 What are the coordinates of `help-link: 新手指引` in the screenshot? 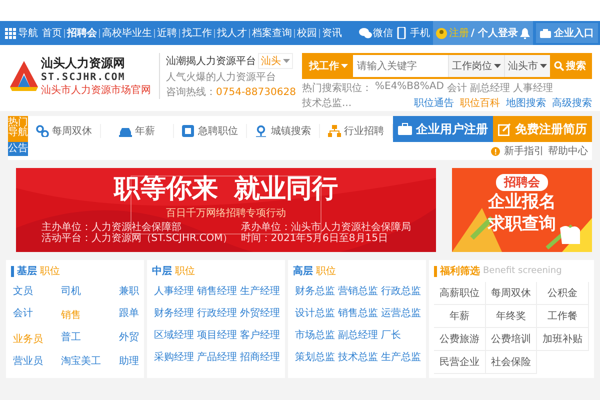 It's located at (524, 151).